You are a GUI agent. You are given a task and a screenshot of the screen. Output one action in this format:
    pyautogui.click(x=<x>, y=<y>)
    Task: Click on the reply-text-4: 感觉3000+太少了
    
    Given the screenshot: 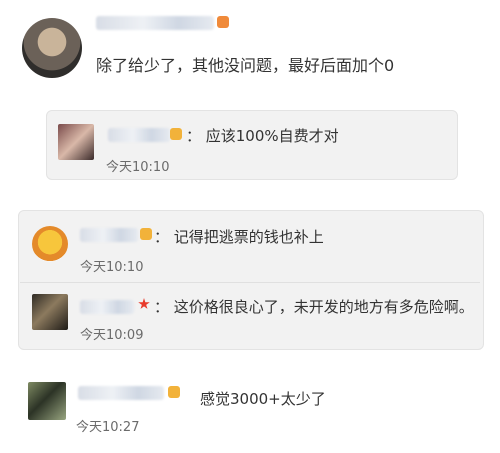 What is the action you would take?
    pyautogui.click(x=263, y=399)
    